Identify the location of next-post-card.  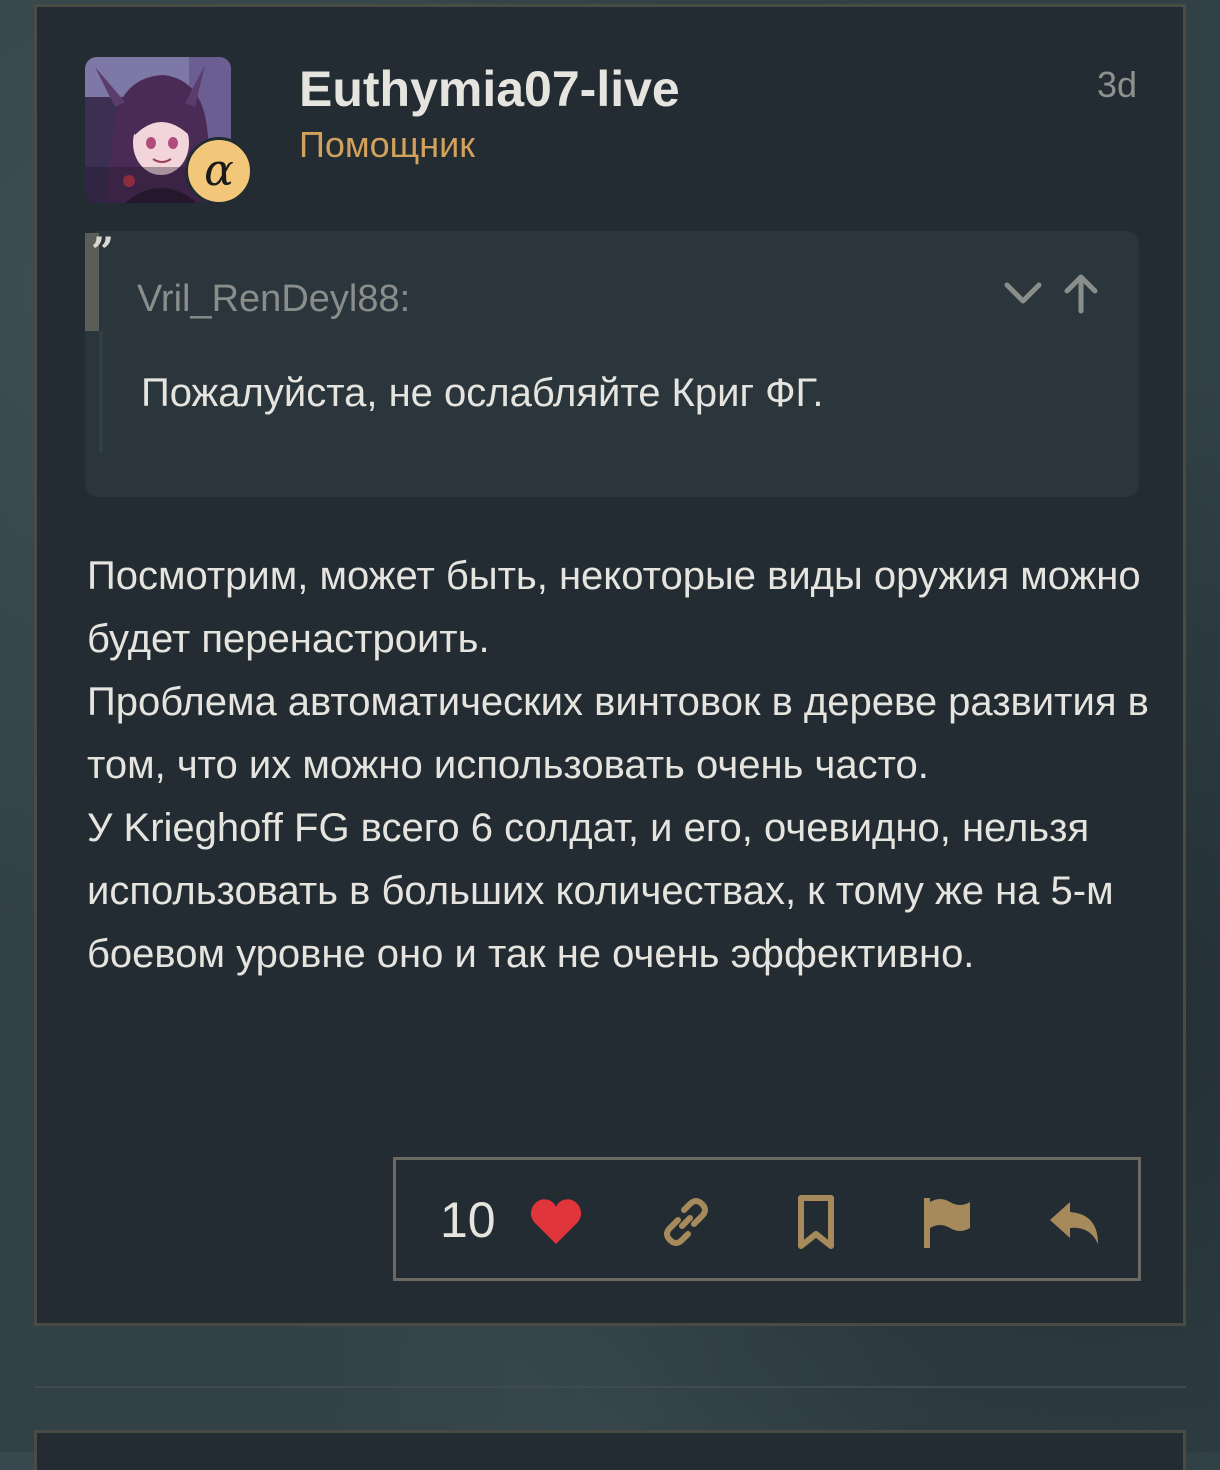
(610, 1450).